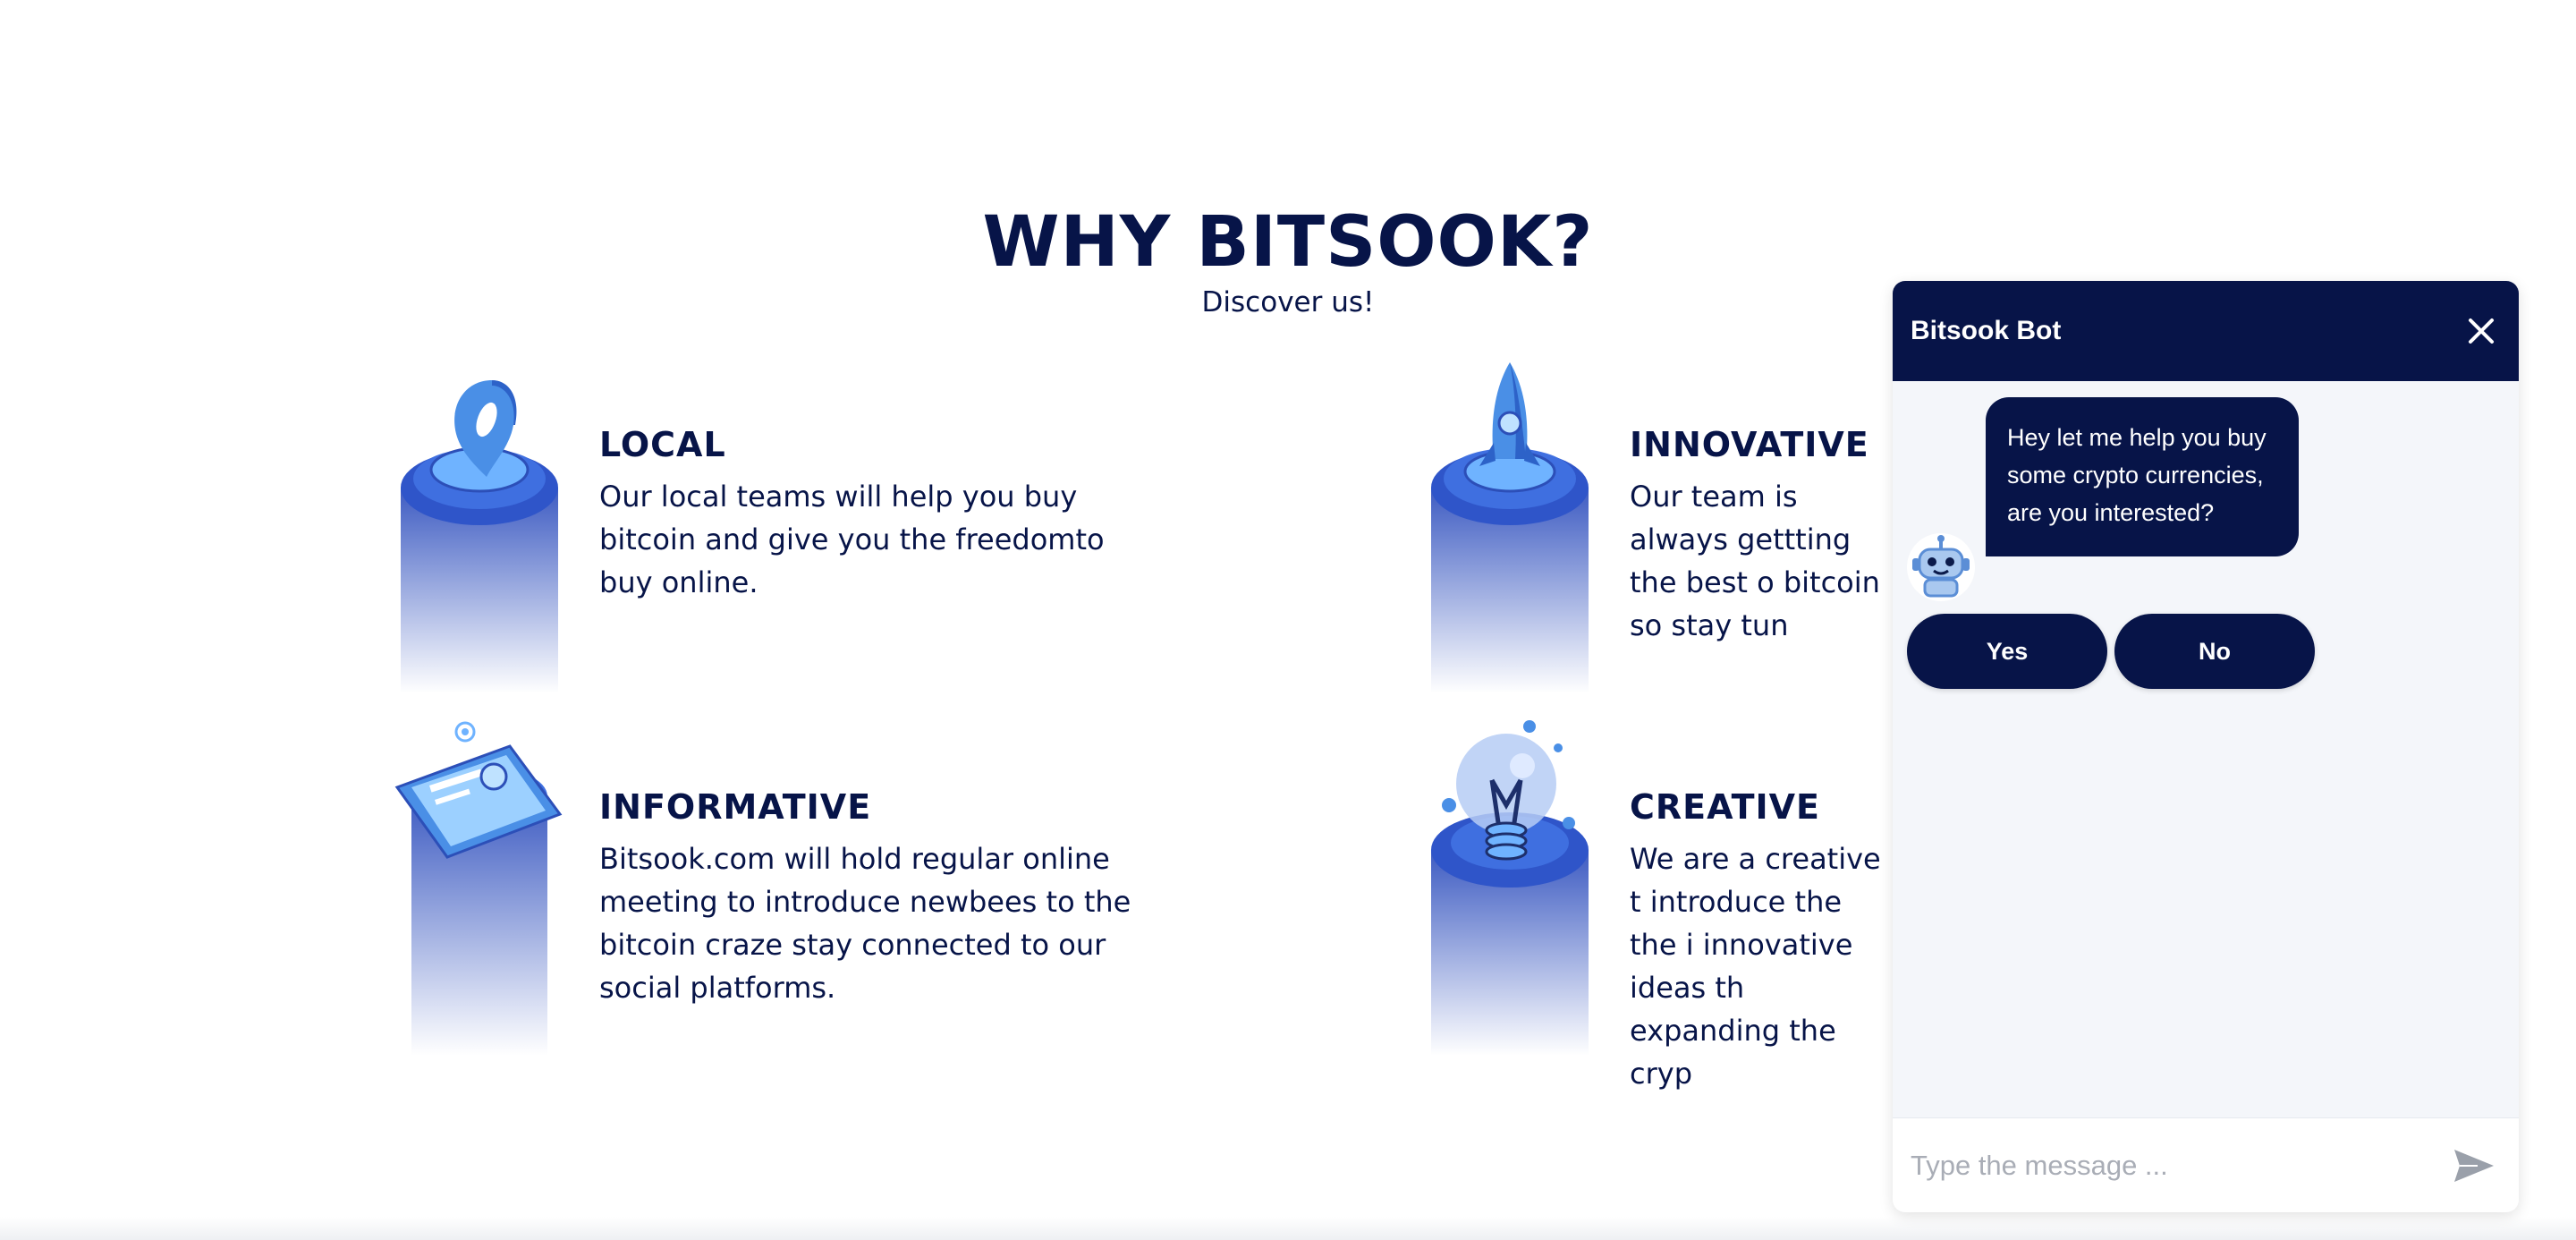 This screenshot has height=1240, width=2576. Describe the element at coordinates (1725, 807) in the screenshot. I see `feature-title: CREATIVE` at that location.